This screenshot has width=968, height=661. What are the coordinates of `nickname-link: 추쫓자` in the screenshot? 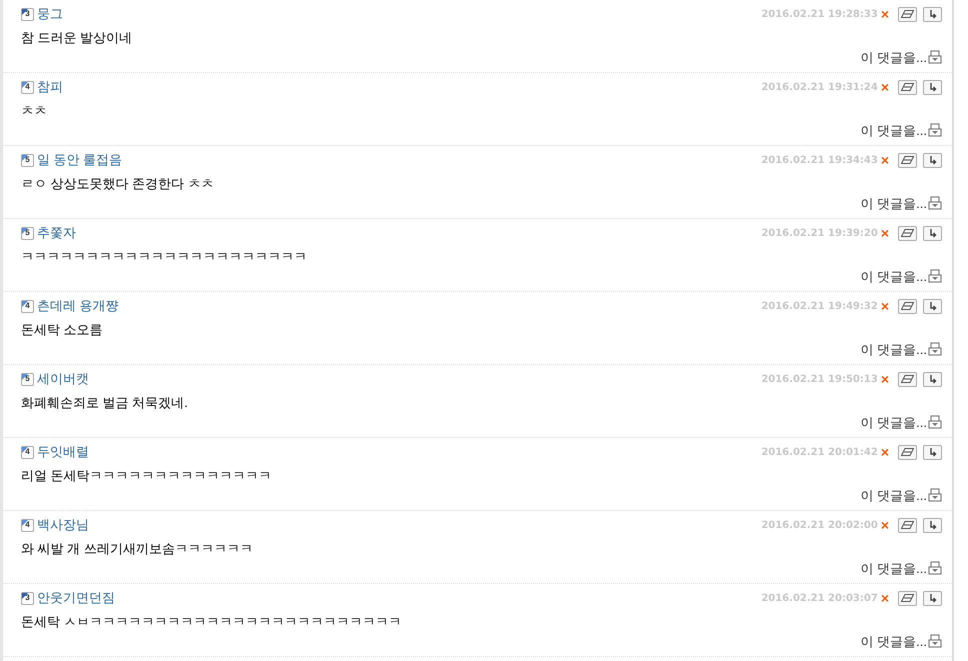 It's located at (56, 233).